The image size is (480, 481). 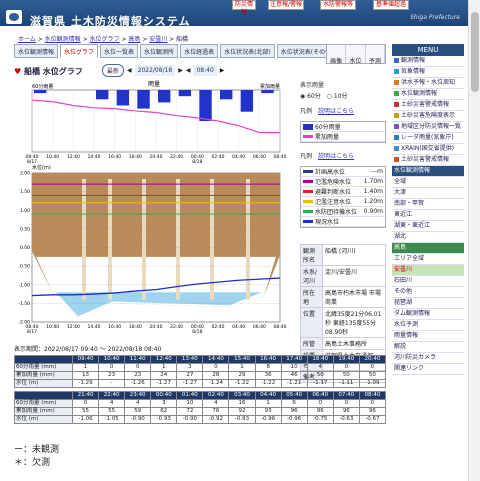 What do you see at coordinates (428, 127) in the screenshot?
I see `side-item: 地域区分防災情報一覧` at bounding box center [428, 127].